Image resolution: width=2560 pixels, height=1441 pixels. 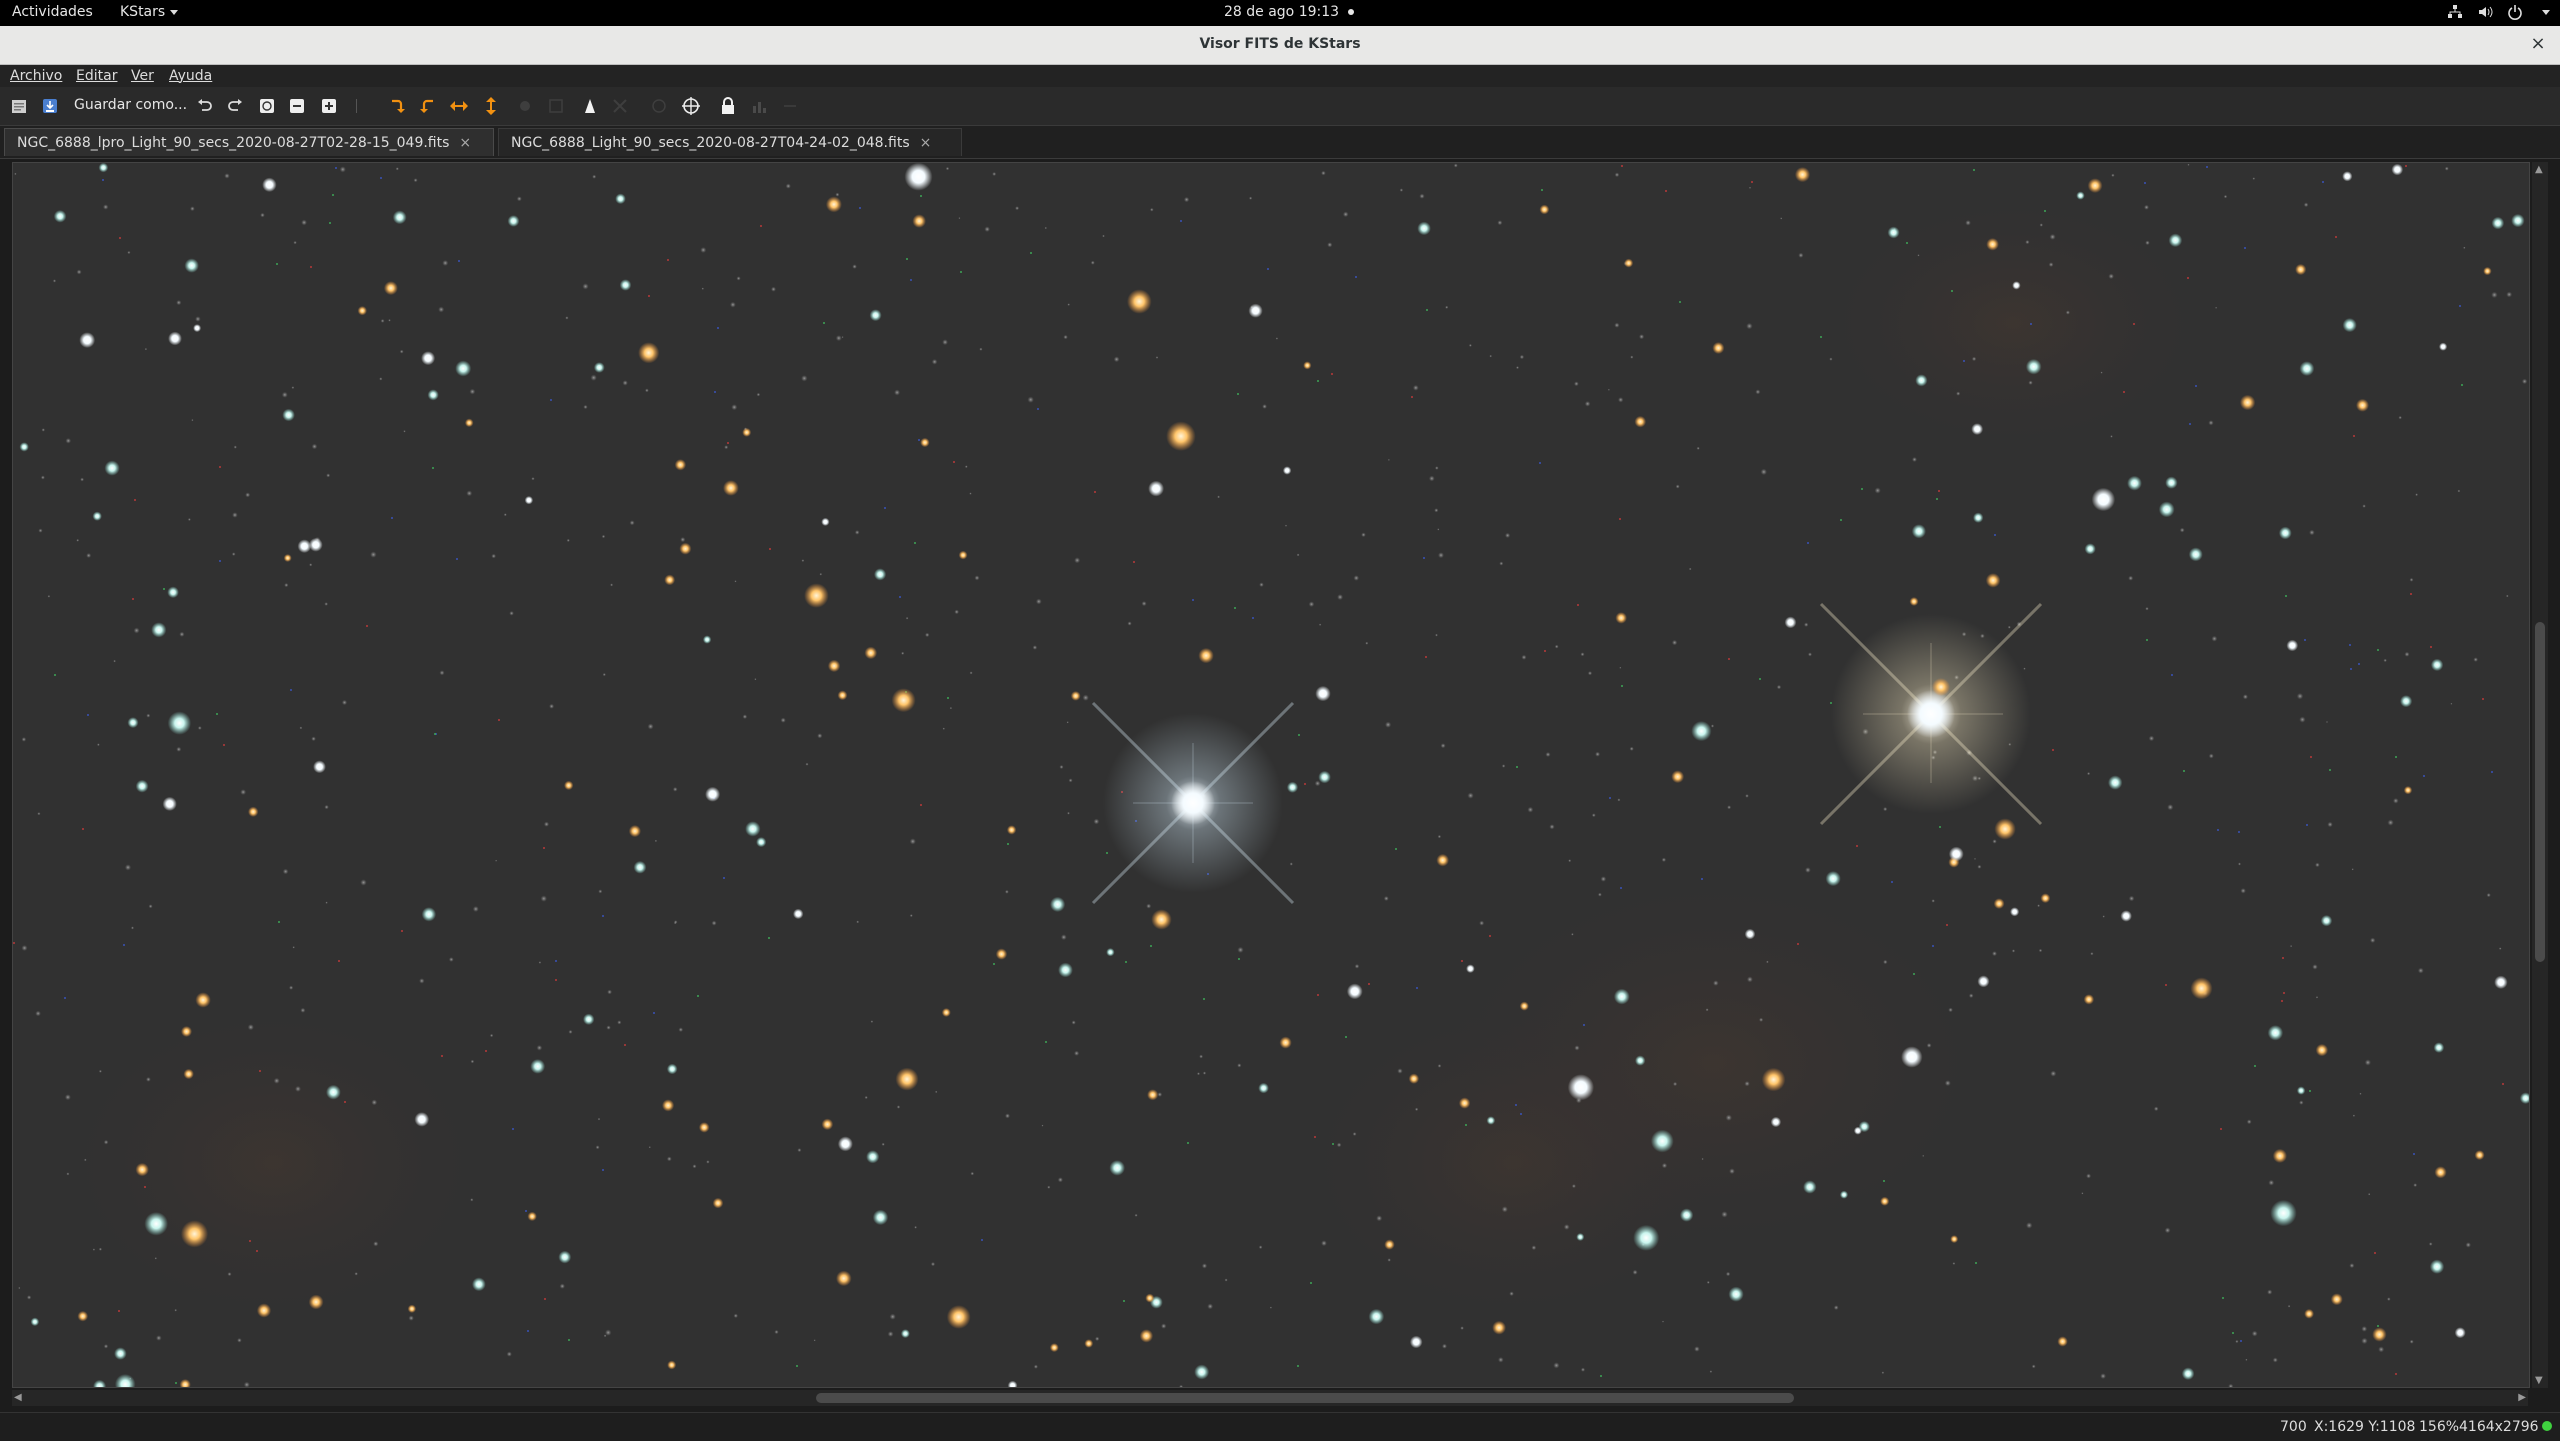 What do you see at coordinates (2498, 12) in the screenshot?
I see `system-status-area` at bounding box center [2498, 12].